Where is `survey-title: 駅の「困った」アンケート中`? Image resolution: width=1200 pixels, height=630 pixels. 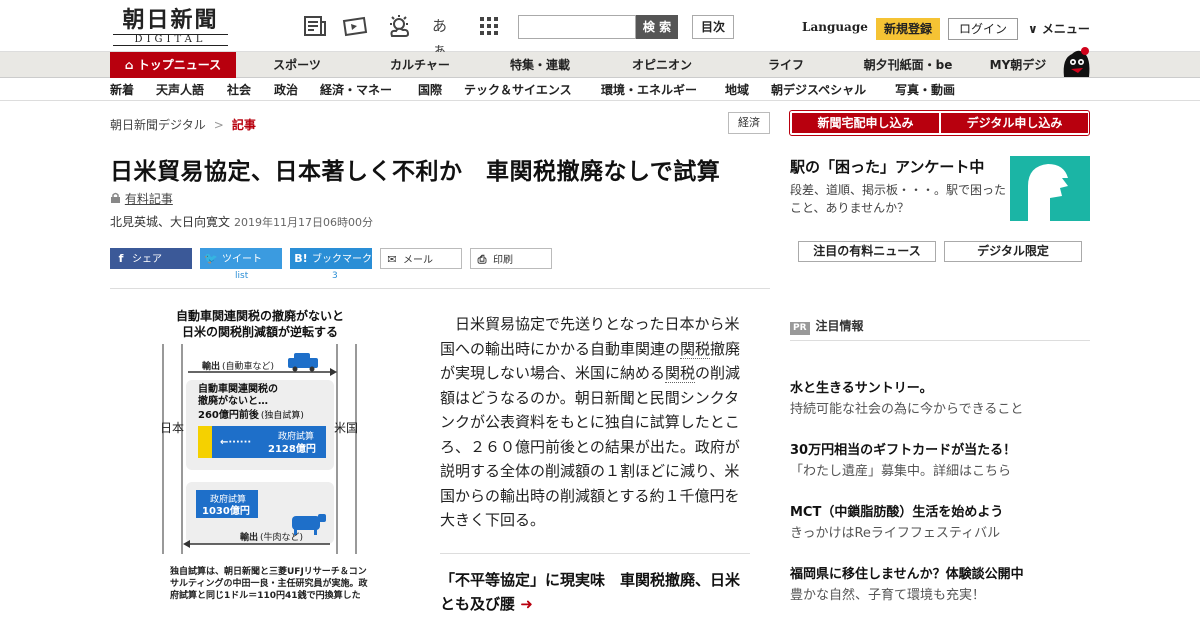 survey-title: 駅の「困った」アンケート中 is located at coordinates (887, 166).